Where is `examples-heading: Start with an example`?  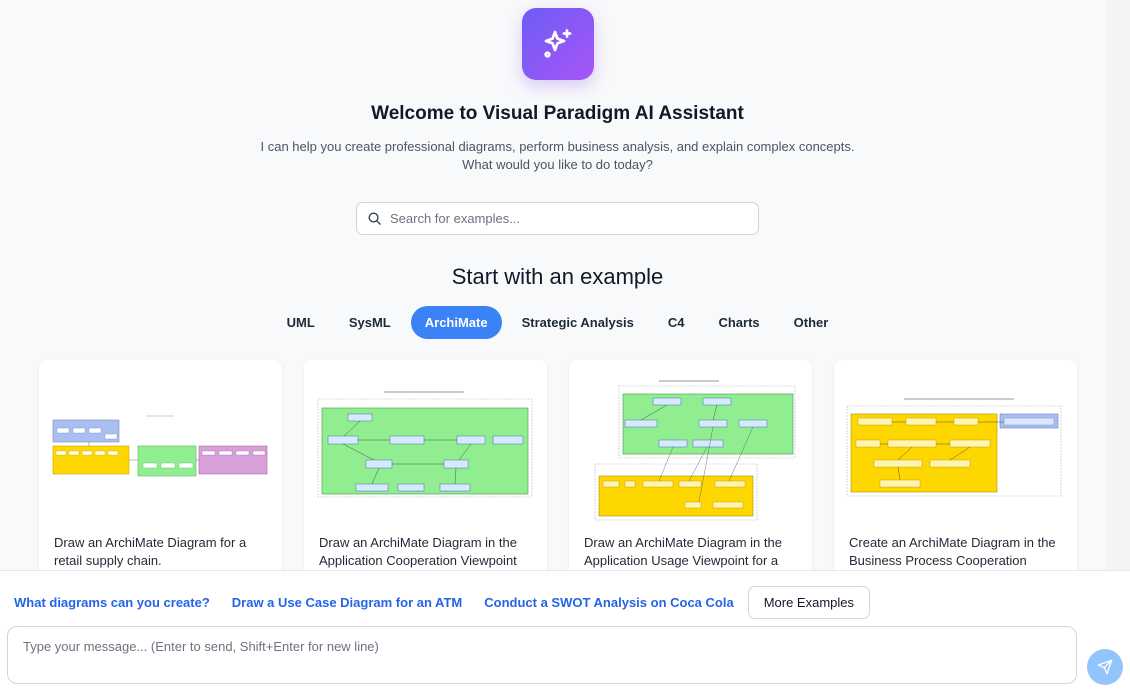 examples-heading: Start with an example is located at coordinates (557, 276).